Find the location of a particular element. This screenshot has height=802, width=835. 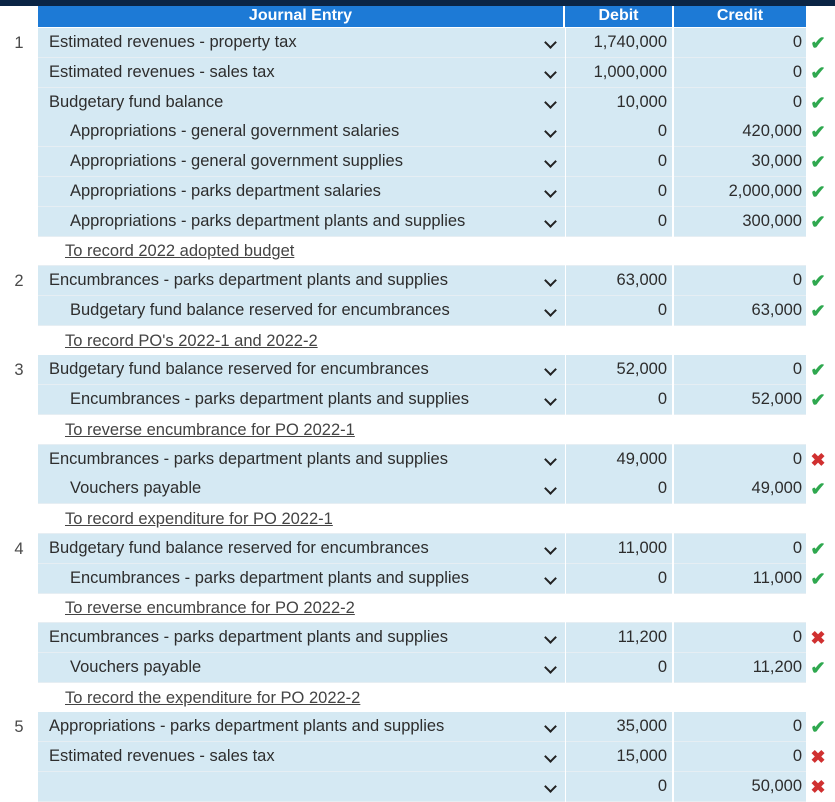

credit-value: 49,000 is located at coordinates (776, 488).